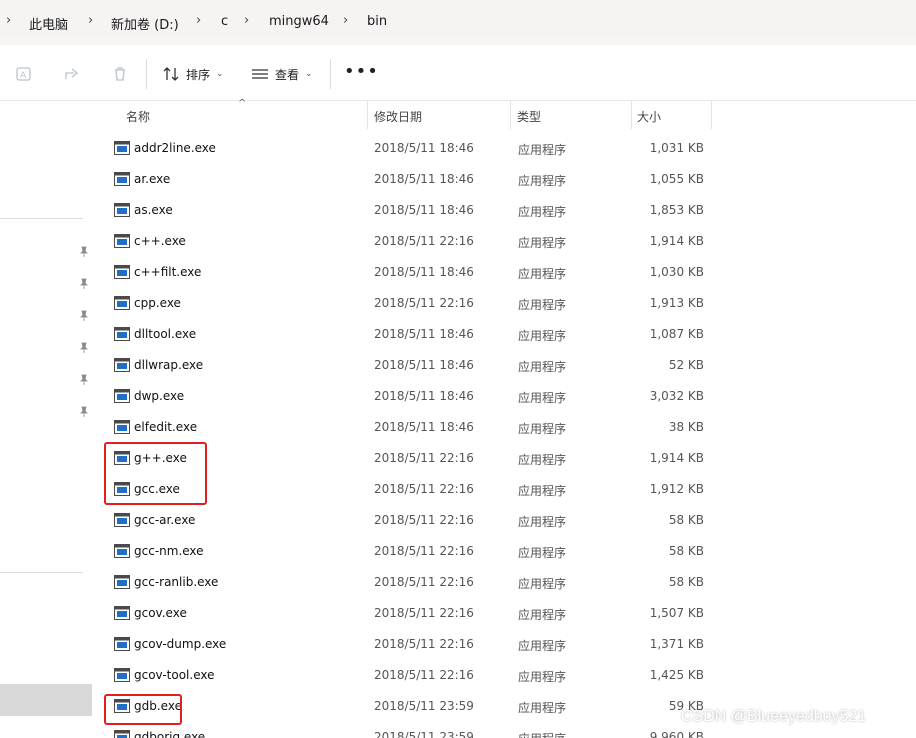 This screenshot has height=738, width=916. I want to click on file-modified-date: 2018/5/11 23:59, so click(424, 706).